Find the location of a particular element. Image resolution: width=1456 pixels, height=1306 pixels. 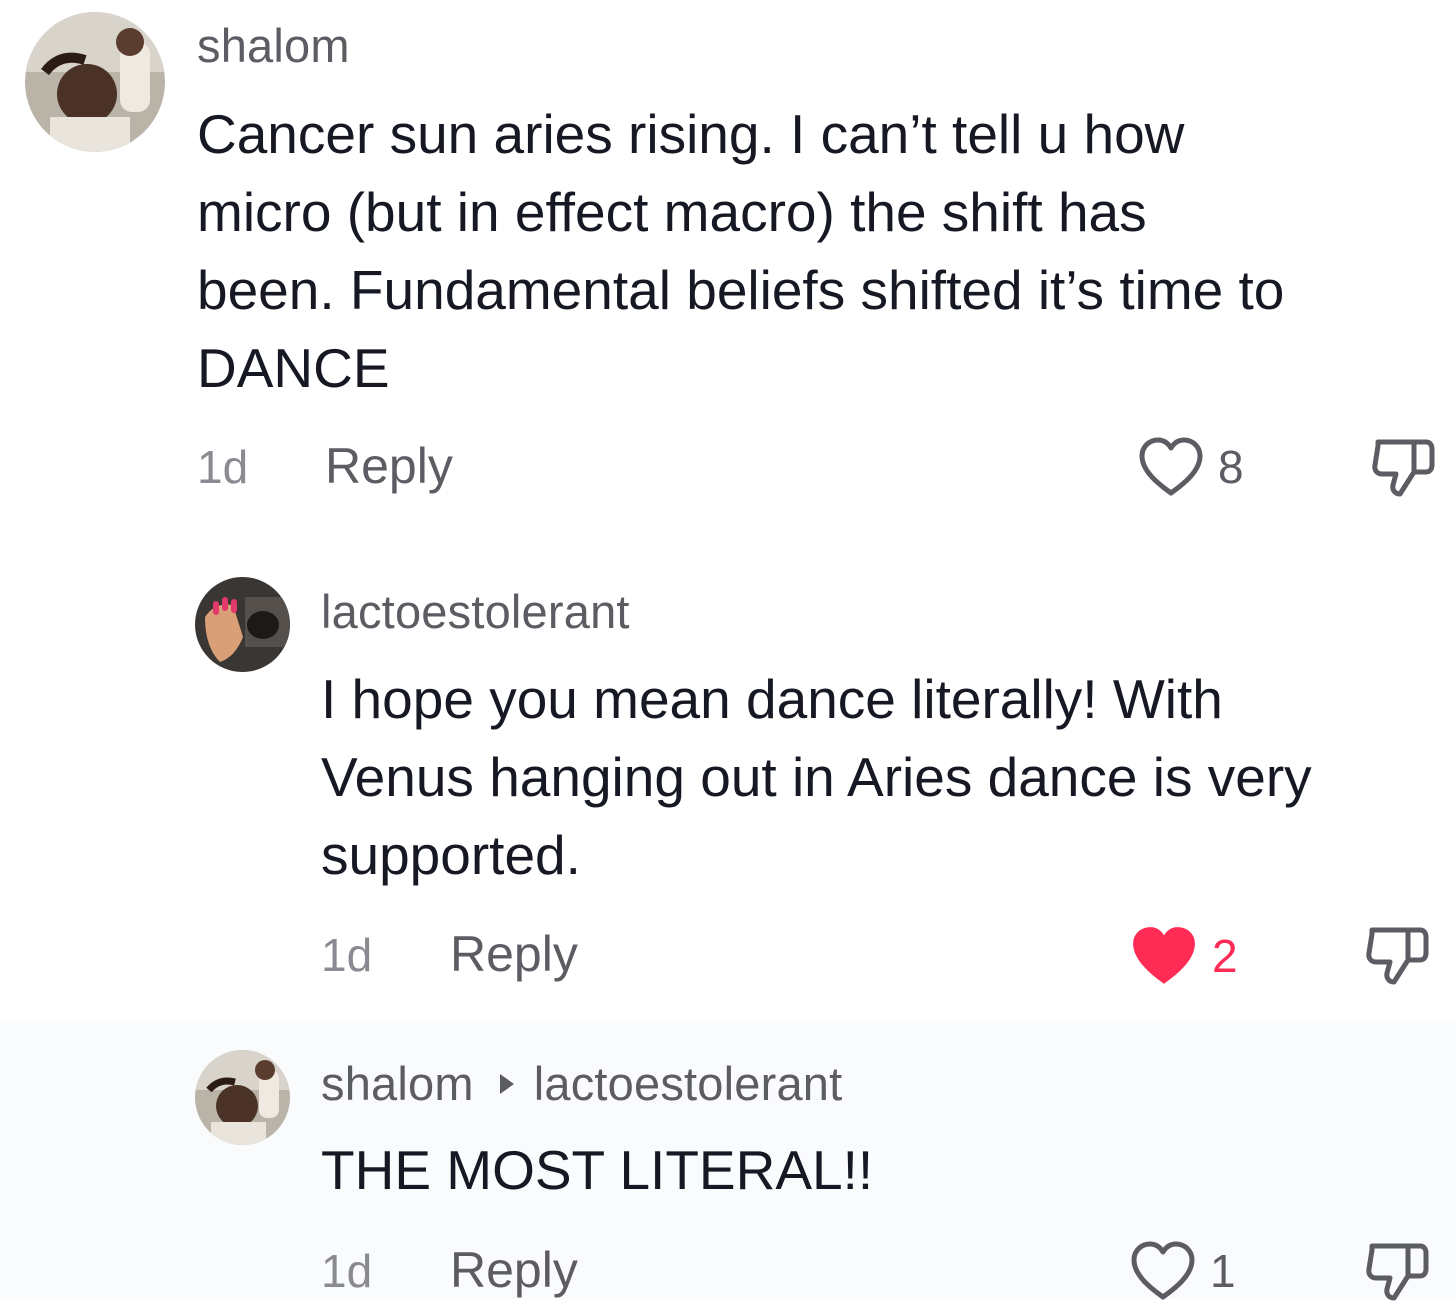

username-text: lactoestolerant is located at coordinates (475, 611).